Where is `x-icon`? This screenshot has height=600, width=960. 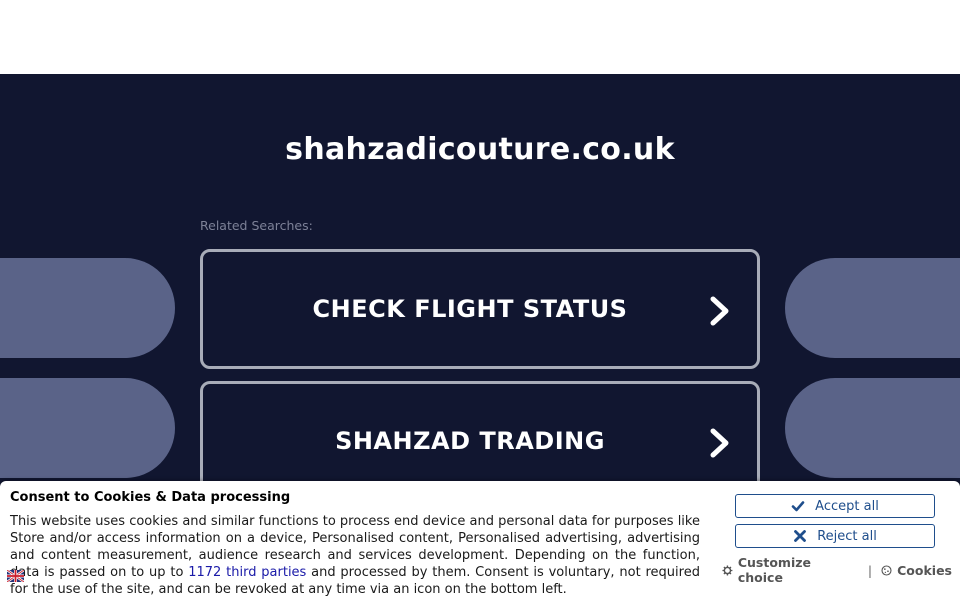 x-icon is located at coordinates (800, 536).